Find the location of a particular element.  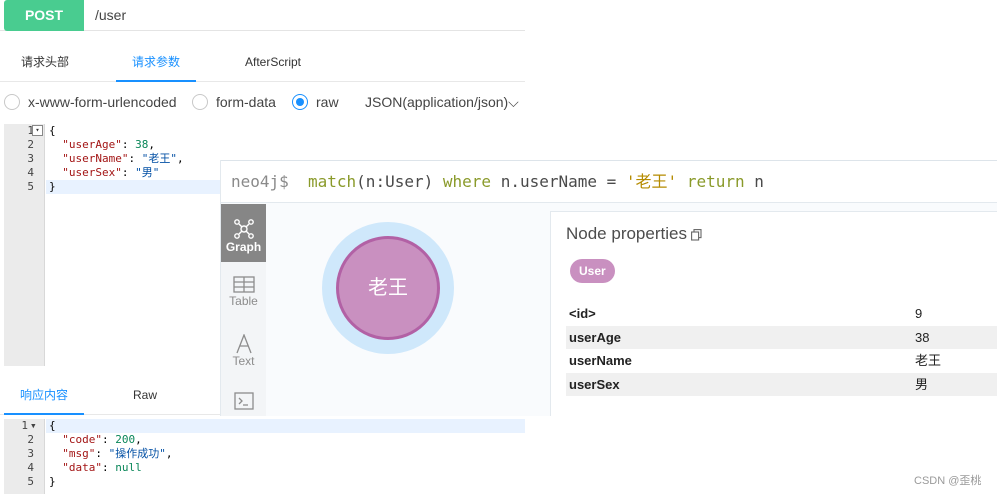

node-properties-title: Node properties is located at coordinates (634, 234).